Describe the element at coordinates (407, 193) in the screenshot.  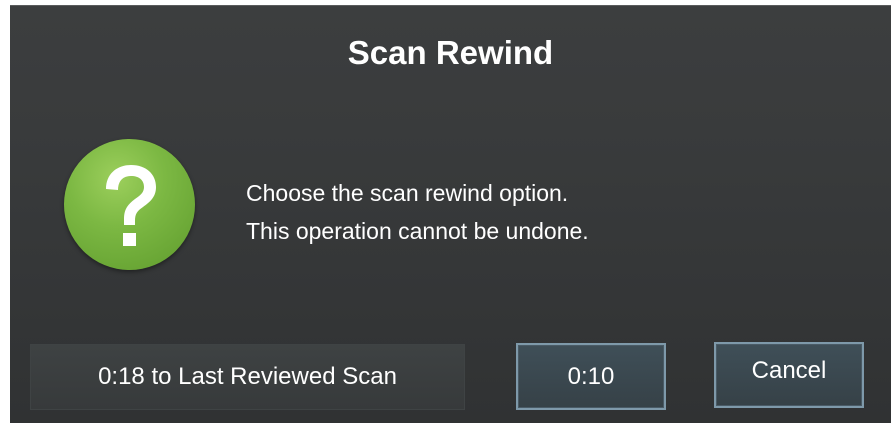
I see `message-line-1: Choose the scan rewind option.` at that location.